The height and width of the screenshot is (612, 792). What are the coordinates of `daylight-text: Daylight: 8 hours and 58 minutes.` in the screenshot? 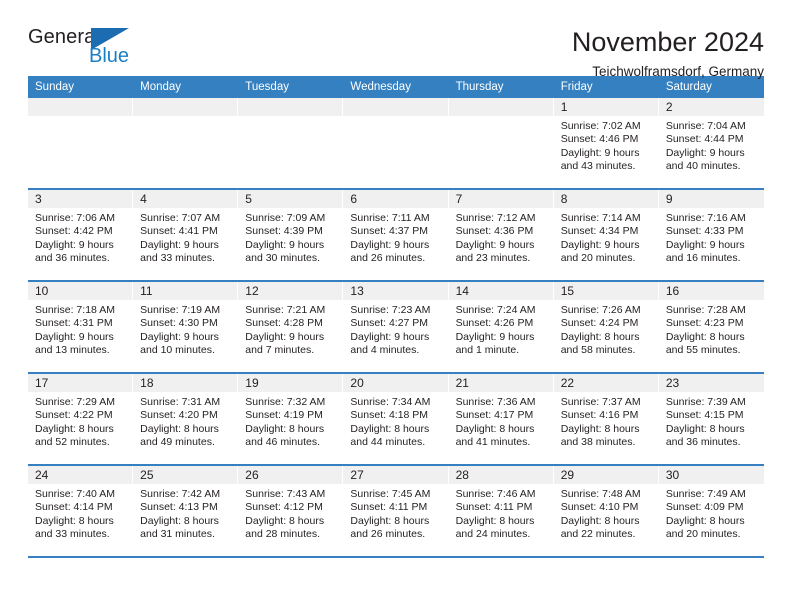 It's located at (600, 343).